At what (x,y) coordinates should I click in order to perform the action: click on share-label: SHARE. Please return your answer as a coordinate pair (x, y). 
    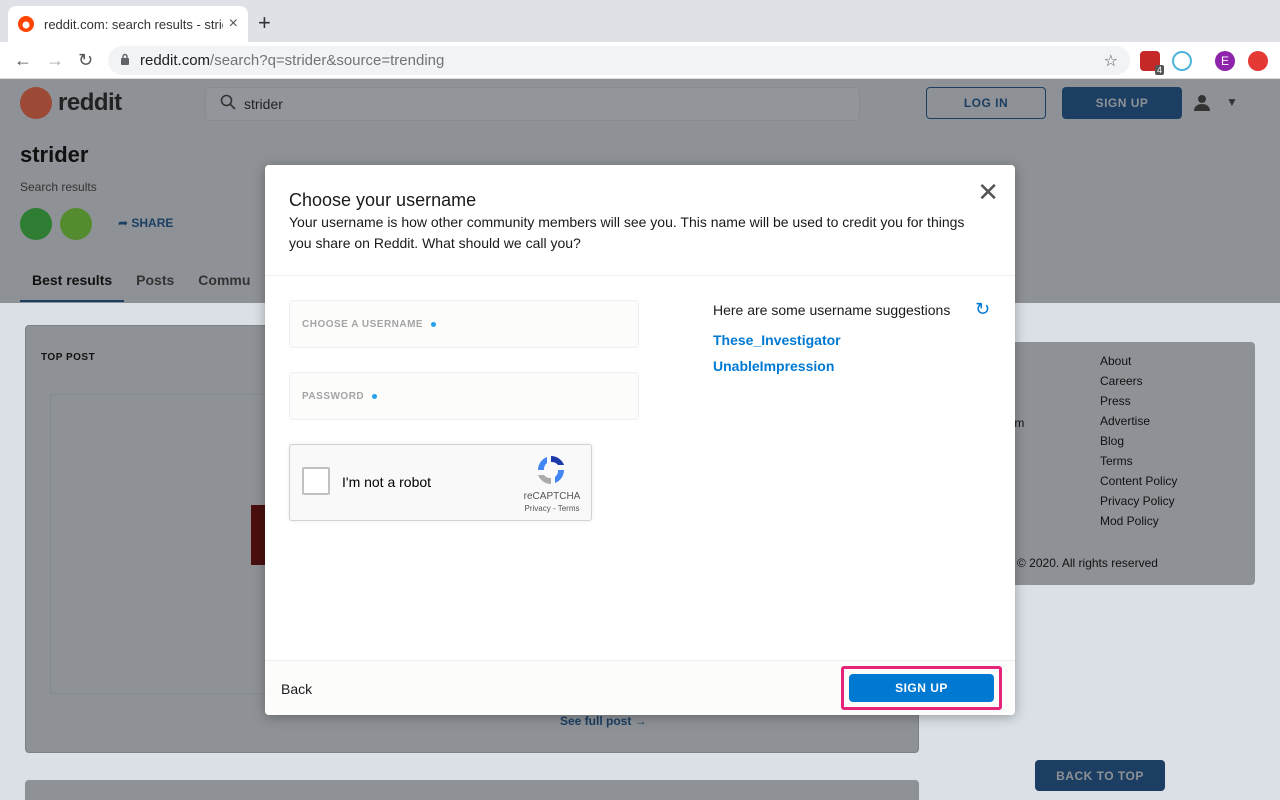
    Looking at the image, I should click on (152, 223).